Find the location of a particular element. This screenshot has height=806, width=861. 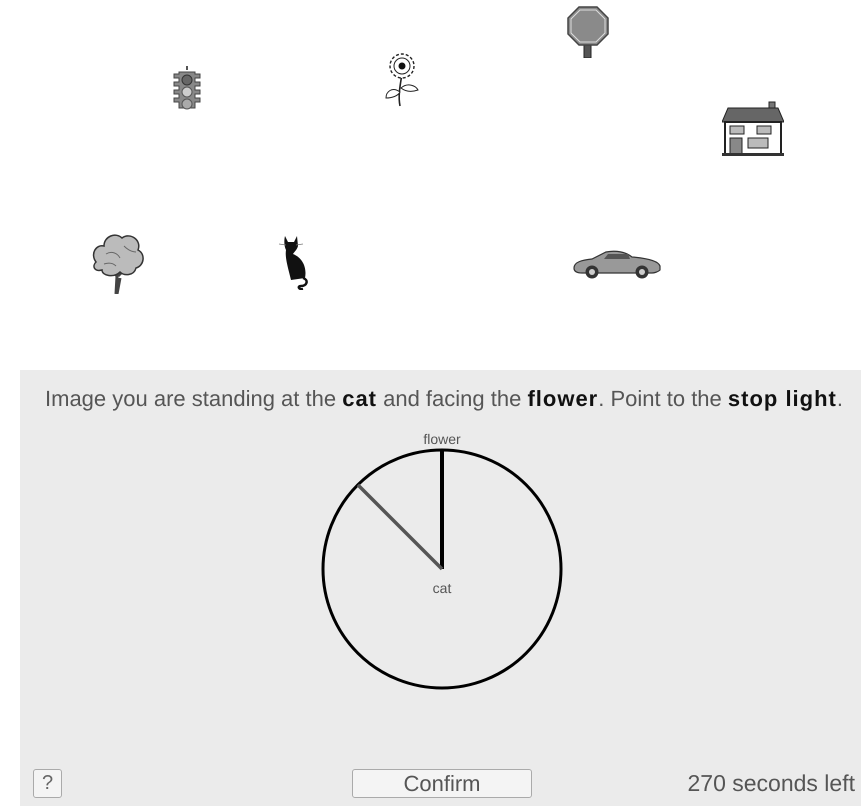

center-label: cat is located at coordinates (442, 588).